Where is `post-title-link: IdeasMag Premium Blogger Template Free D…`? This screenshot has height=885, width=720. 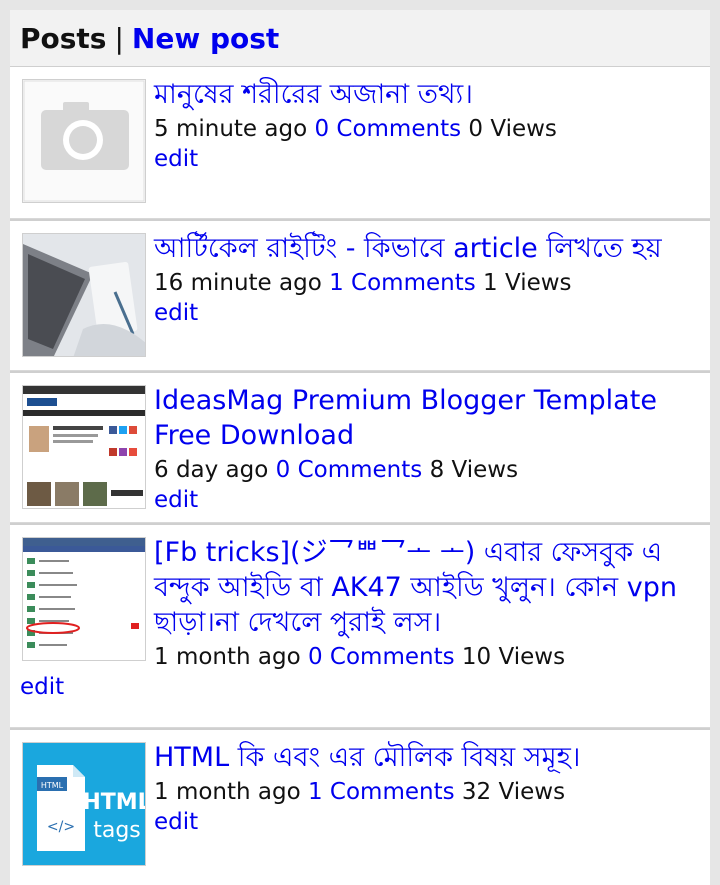
post-title-link: IdeasMag Premium Blogger Template Free D… is located at coordinates (405, 418).